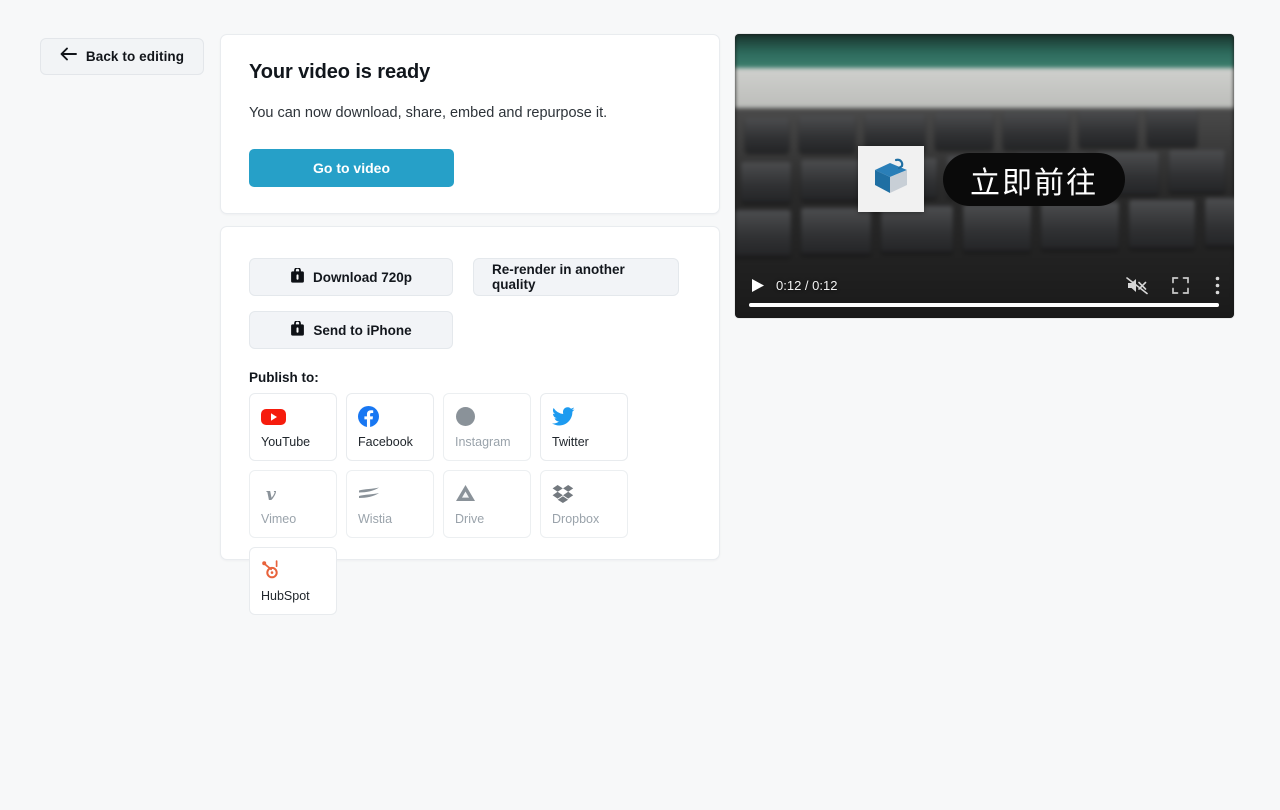  Describe the element at coordinates (293, 504) in the screenshot. I see `publish-tile-vimeo: v Vimeo` at that location.